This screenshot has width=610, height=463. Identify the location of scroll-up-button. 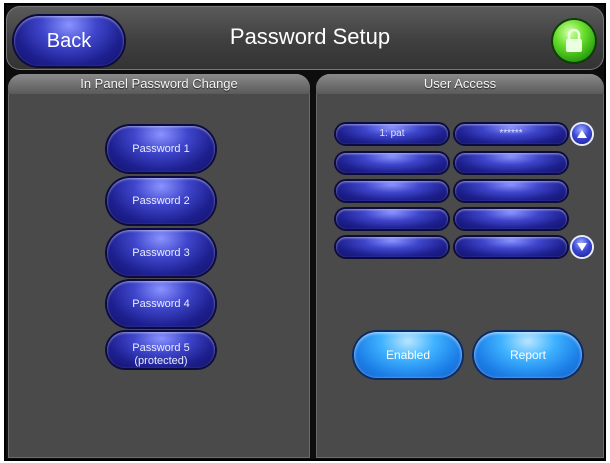
(582, 134).